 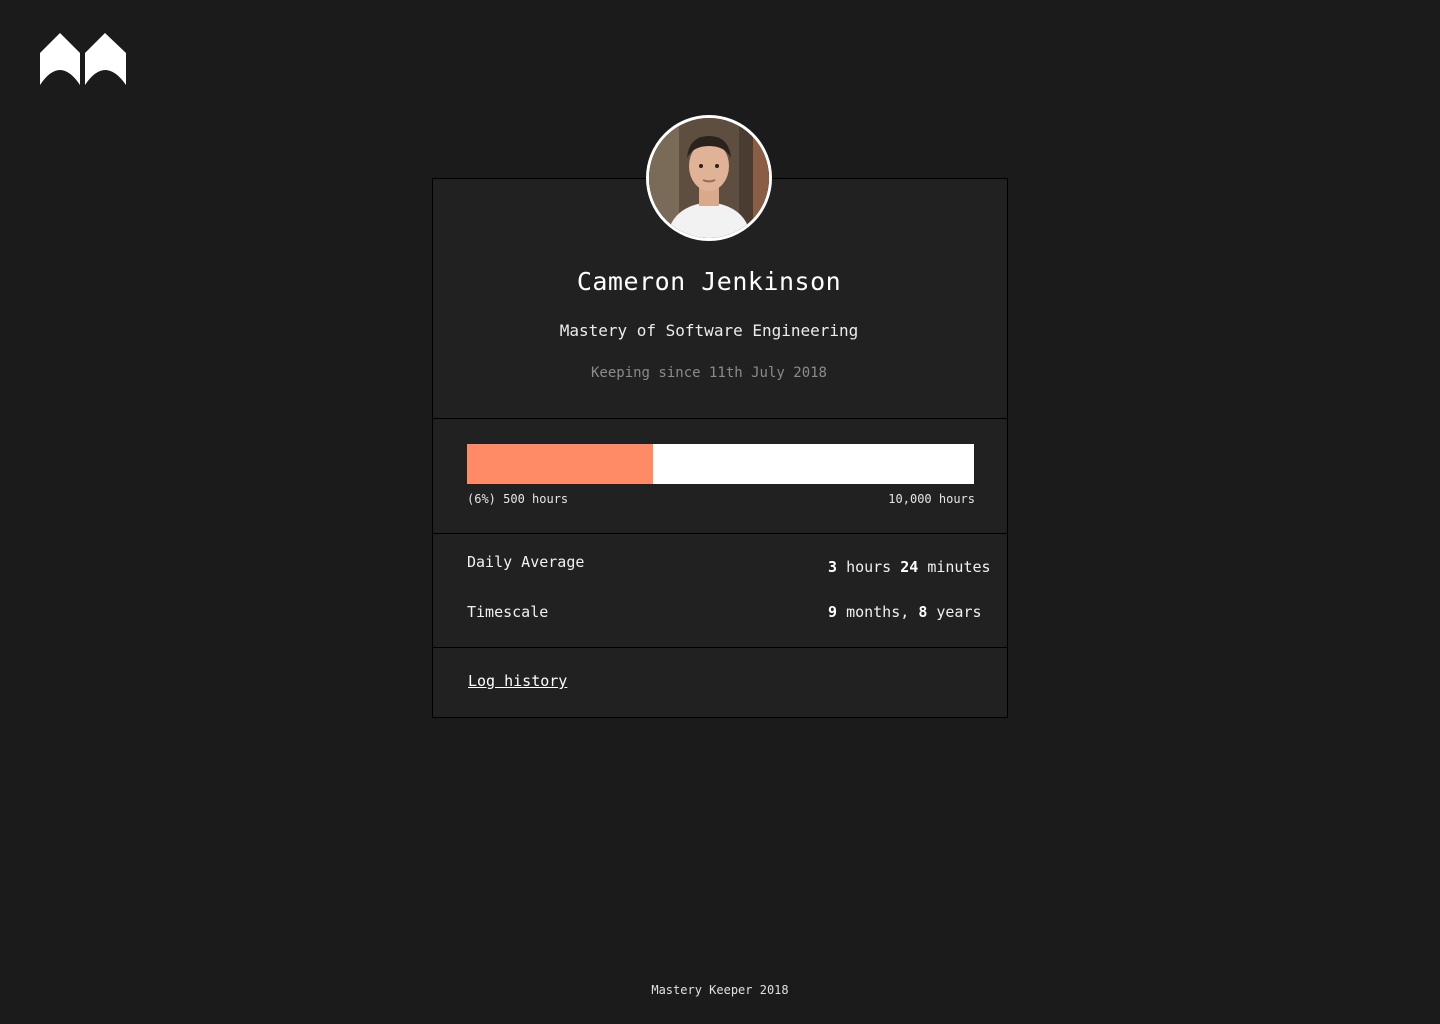 What do you see at coordinates (709, 281) in the screenshot?
I see `profile-name: Cameron Jenkinson` at bounding box center [709, 281].